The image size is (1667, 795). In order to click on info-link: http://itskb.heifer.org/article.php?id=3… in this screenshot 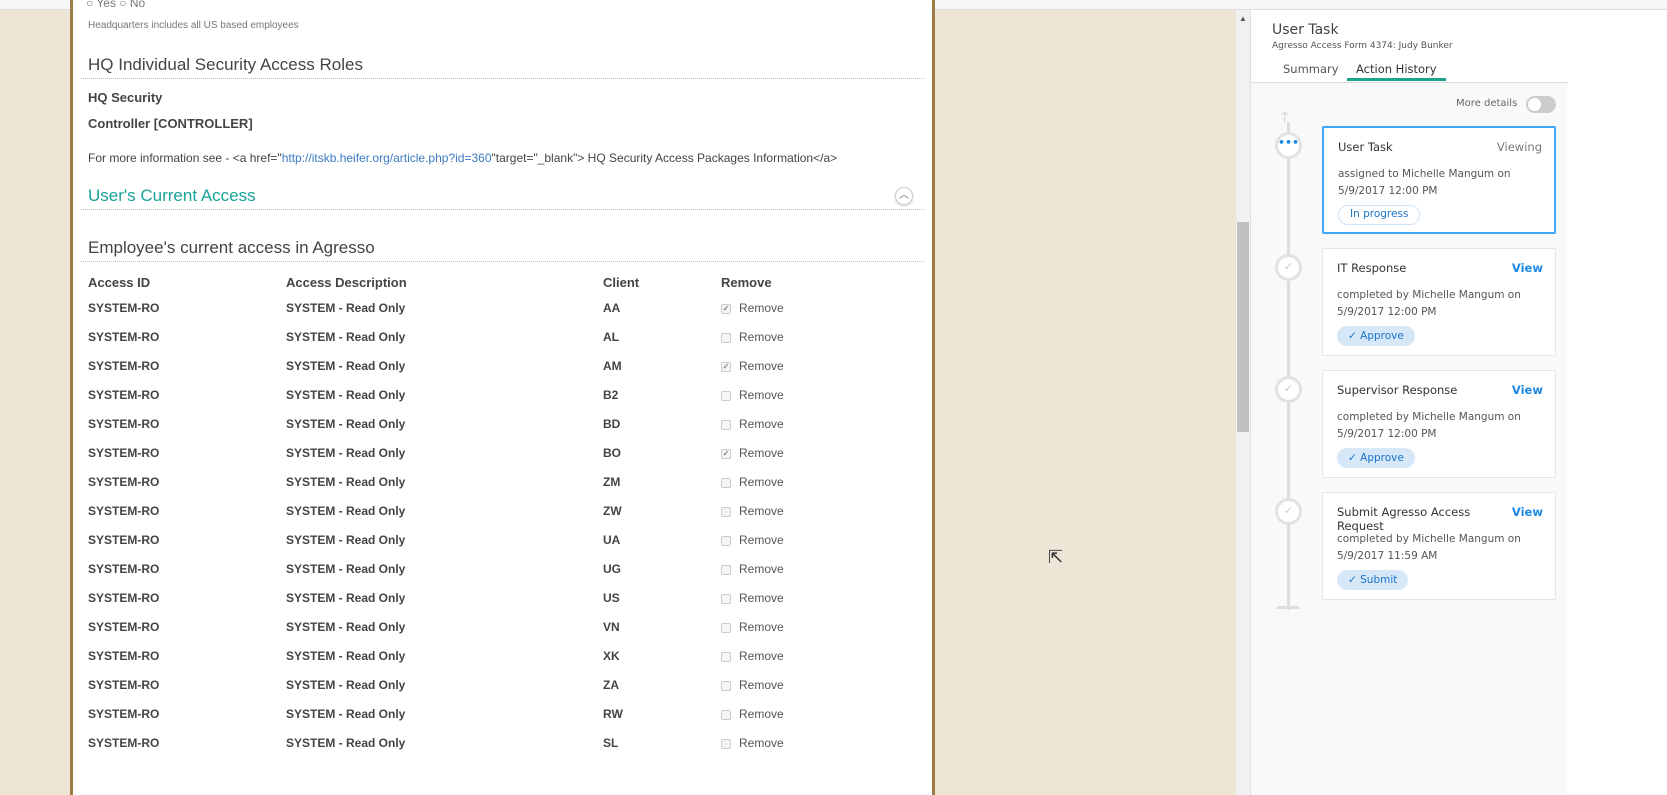, I will do `click(387, 158)`.